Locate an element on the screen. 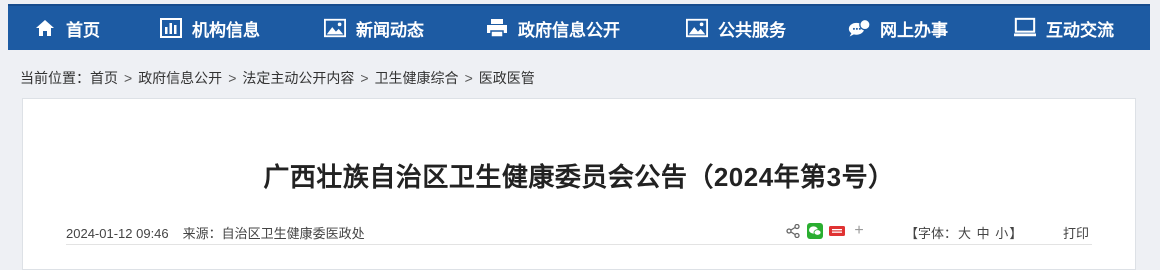 This screenshot has height=270, width=1160. font-size-control: 【字体：大 中 小】 is located at coordinates (963, 232).